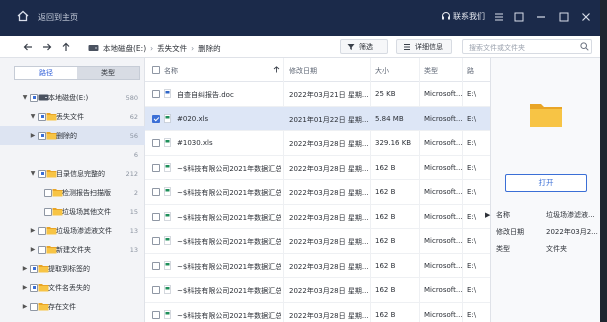  I want to click on tree-item: ▶ 新建文件夹 13, so click(72, 249).